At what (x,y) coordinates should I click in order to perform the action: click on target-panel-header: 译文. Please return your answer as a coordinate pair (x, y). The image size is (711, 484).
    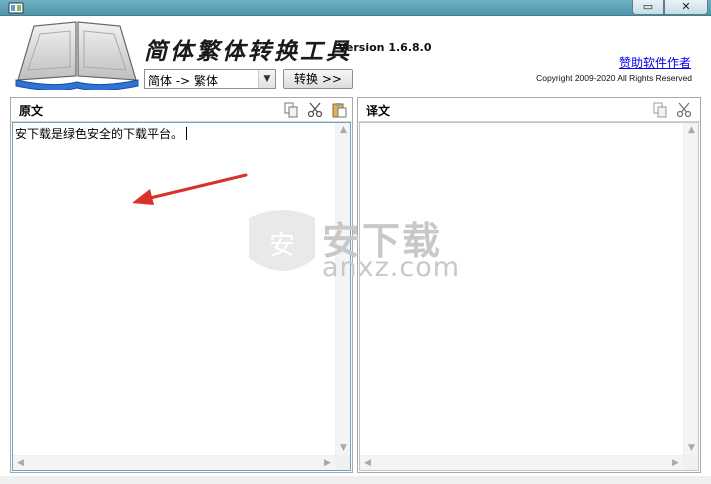
    Looking at the image, I should click on (529, 110).